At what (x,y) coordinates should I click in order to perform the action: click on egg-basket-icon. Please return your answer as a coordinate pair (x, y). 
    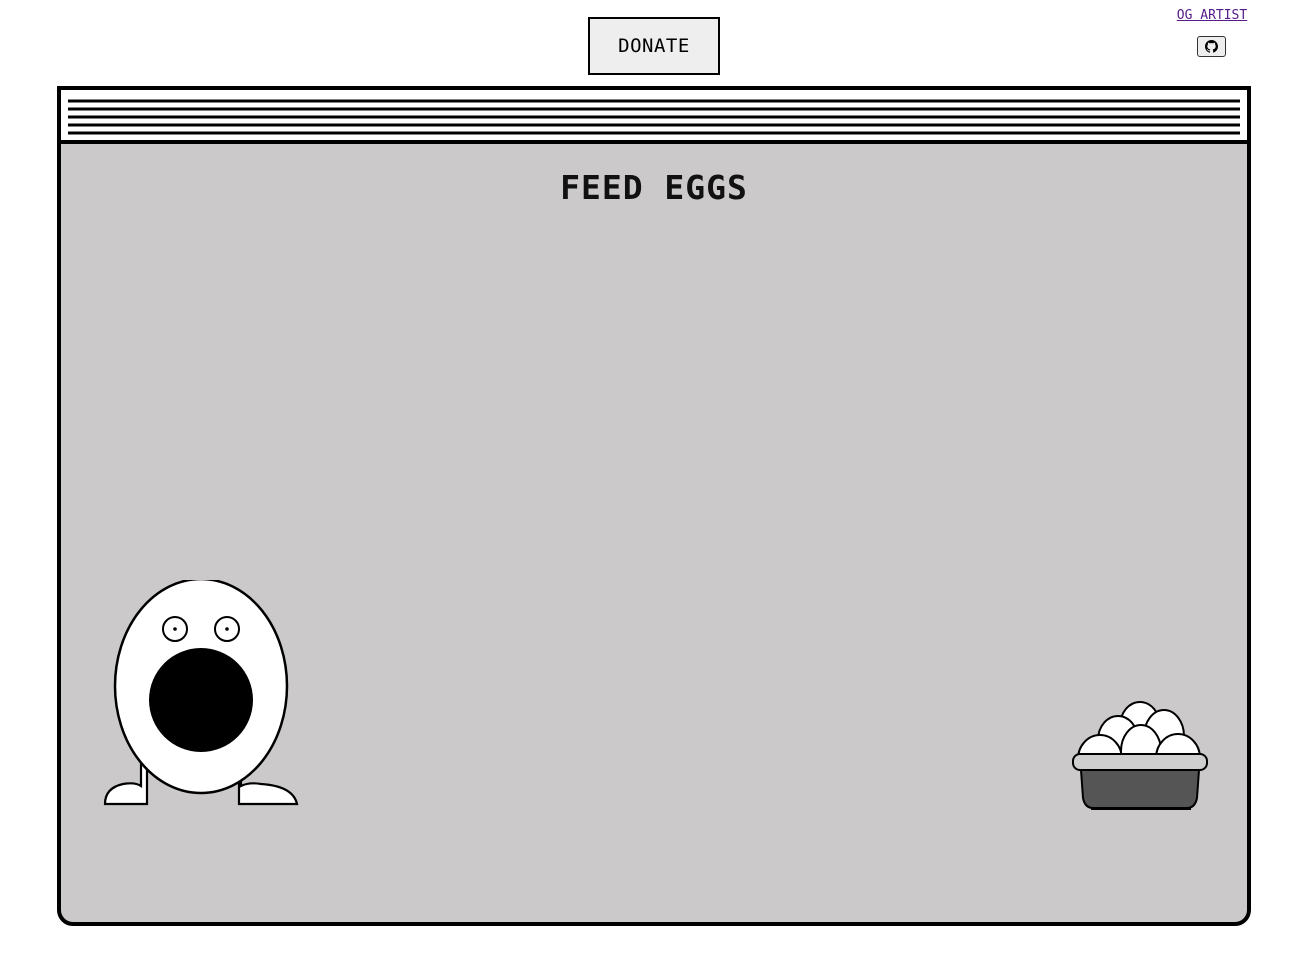
    Looking at the image, I should click on (1140, 755).